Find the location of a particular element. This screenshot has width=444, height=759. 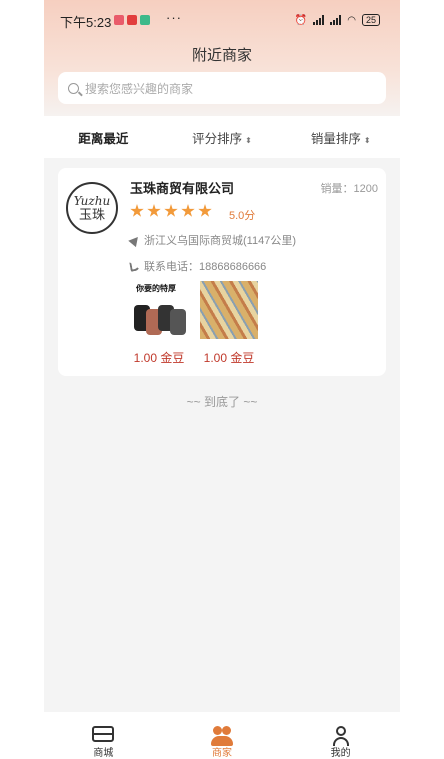

shop-phone-text: 联系电话：18868686666 is located at coordinates (205, 267).